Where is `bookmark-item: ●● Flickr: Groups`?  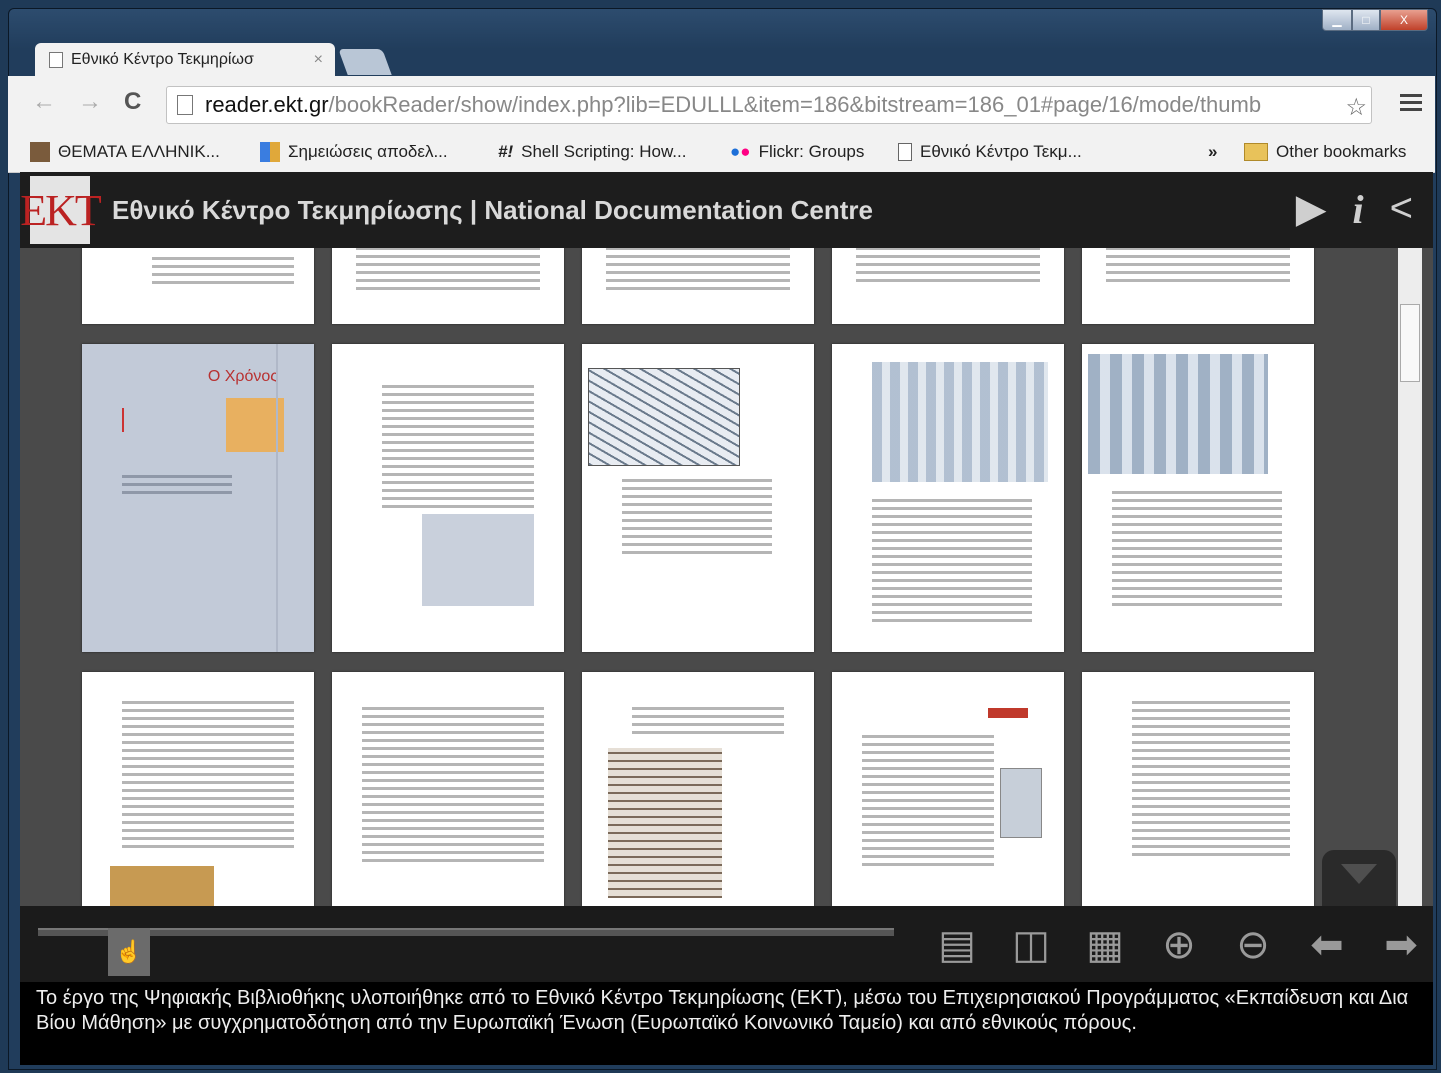
bookmark-item: ●● Flickr: Groups is located at coordinates (797, 152).